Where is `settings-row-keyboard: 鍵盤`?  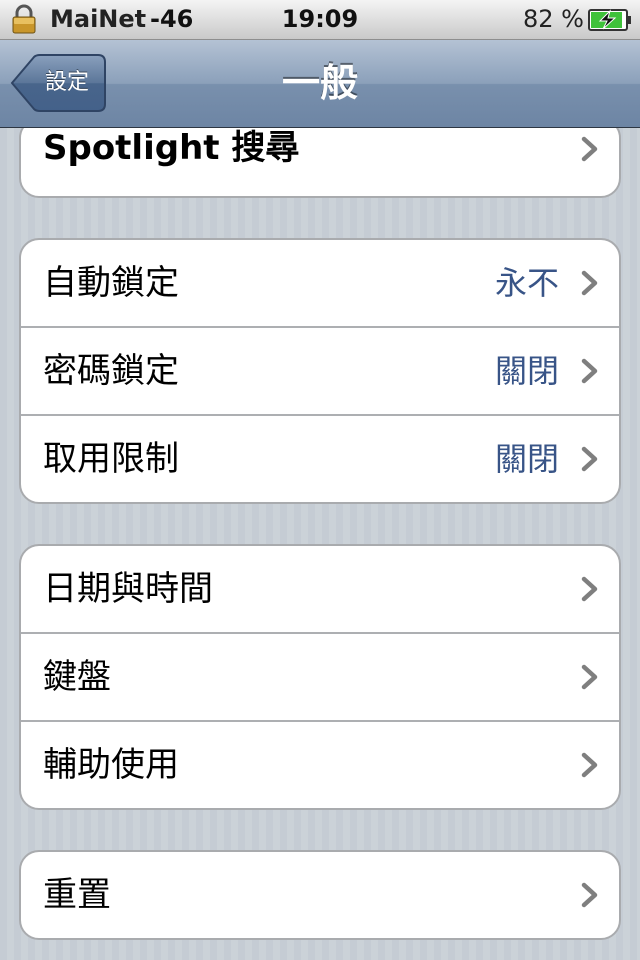
settings-row-keyboard: 鍵盤 is located at coordinates (320, 676).